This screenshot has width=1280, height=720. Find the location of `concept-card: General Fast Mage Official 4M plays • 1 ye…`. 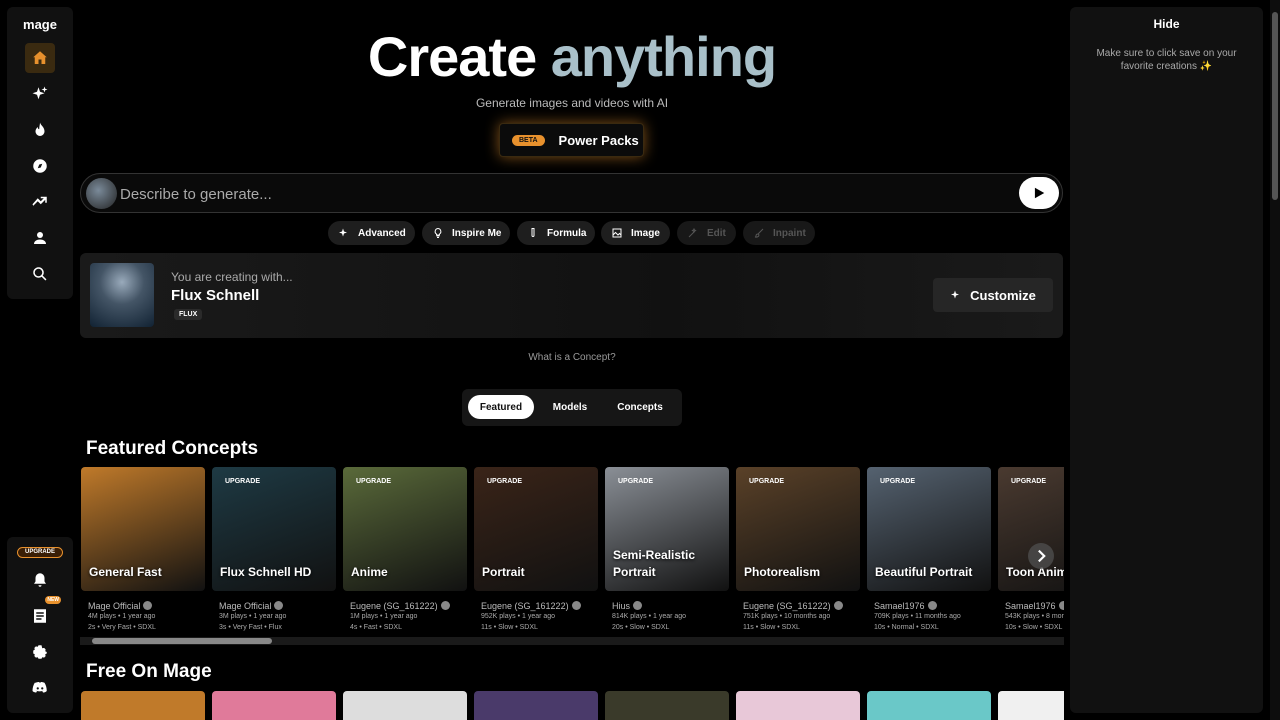

concept-card: General Fast Mage Official 4M plays • 1 ye… is located at coordinates (143, 550).